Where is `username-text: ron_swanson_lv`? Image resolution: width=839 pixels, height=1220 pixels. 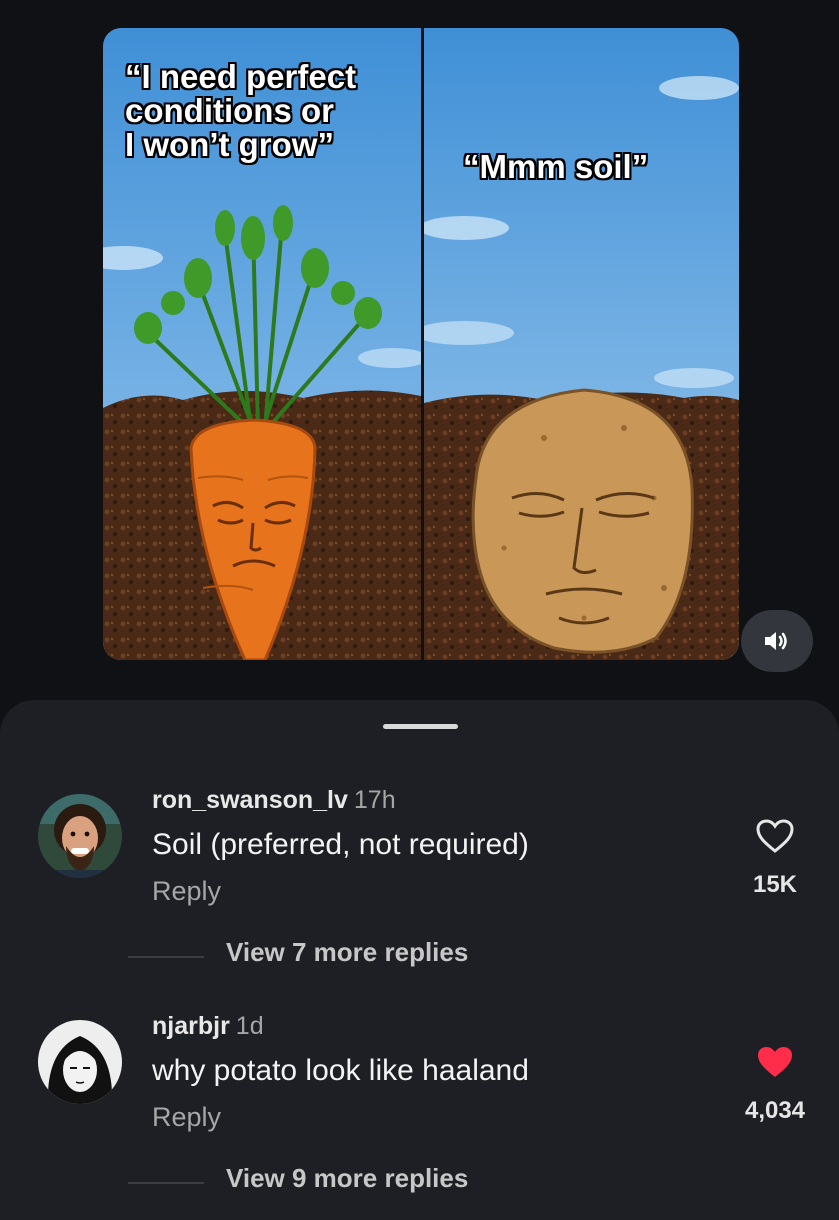
username-text: ron_swanson_lv is located at coordinates (250, 800).